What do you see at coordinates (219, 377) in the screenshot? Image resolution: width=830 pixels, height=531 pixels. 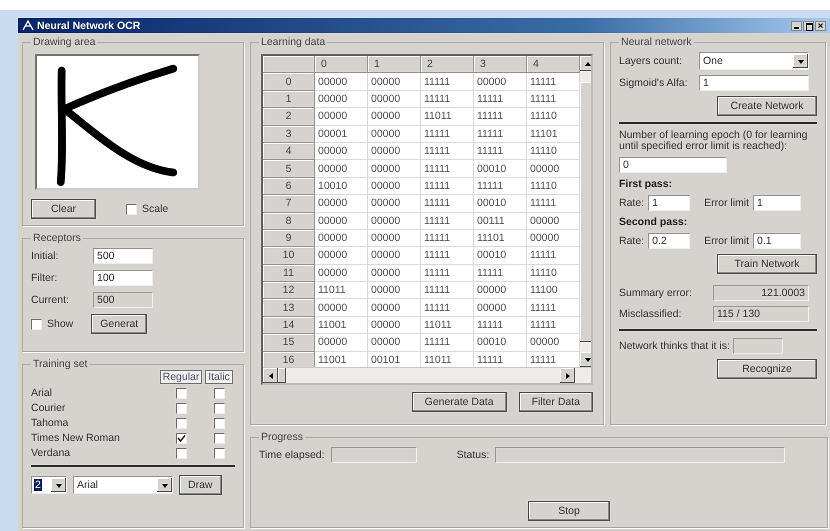 I see `column-header: Italic` at bounding box center [219, 377].